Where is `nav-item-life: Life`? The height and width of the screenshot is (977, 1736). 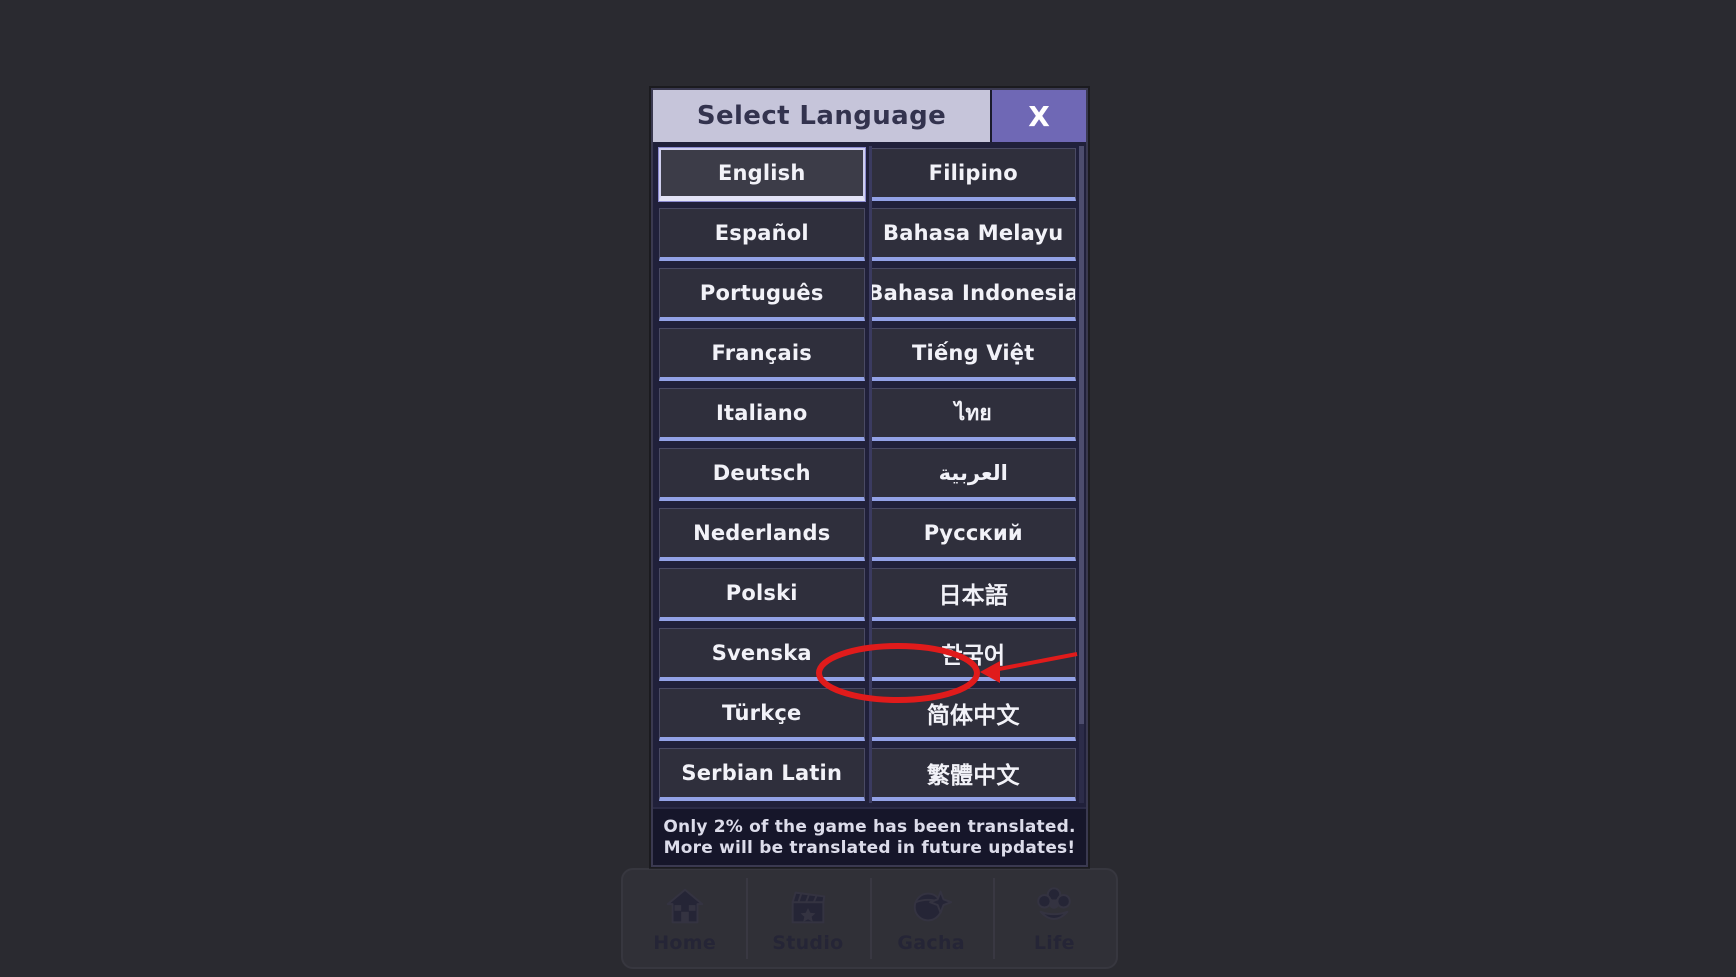 nav-item-life: Life is located at coordinates (1054, 918).